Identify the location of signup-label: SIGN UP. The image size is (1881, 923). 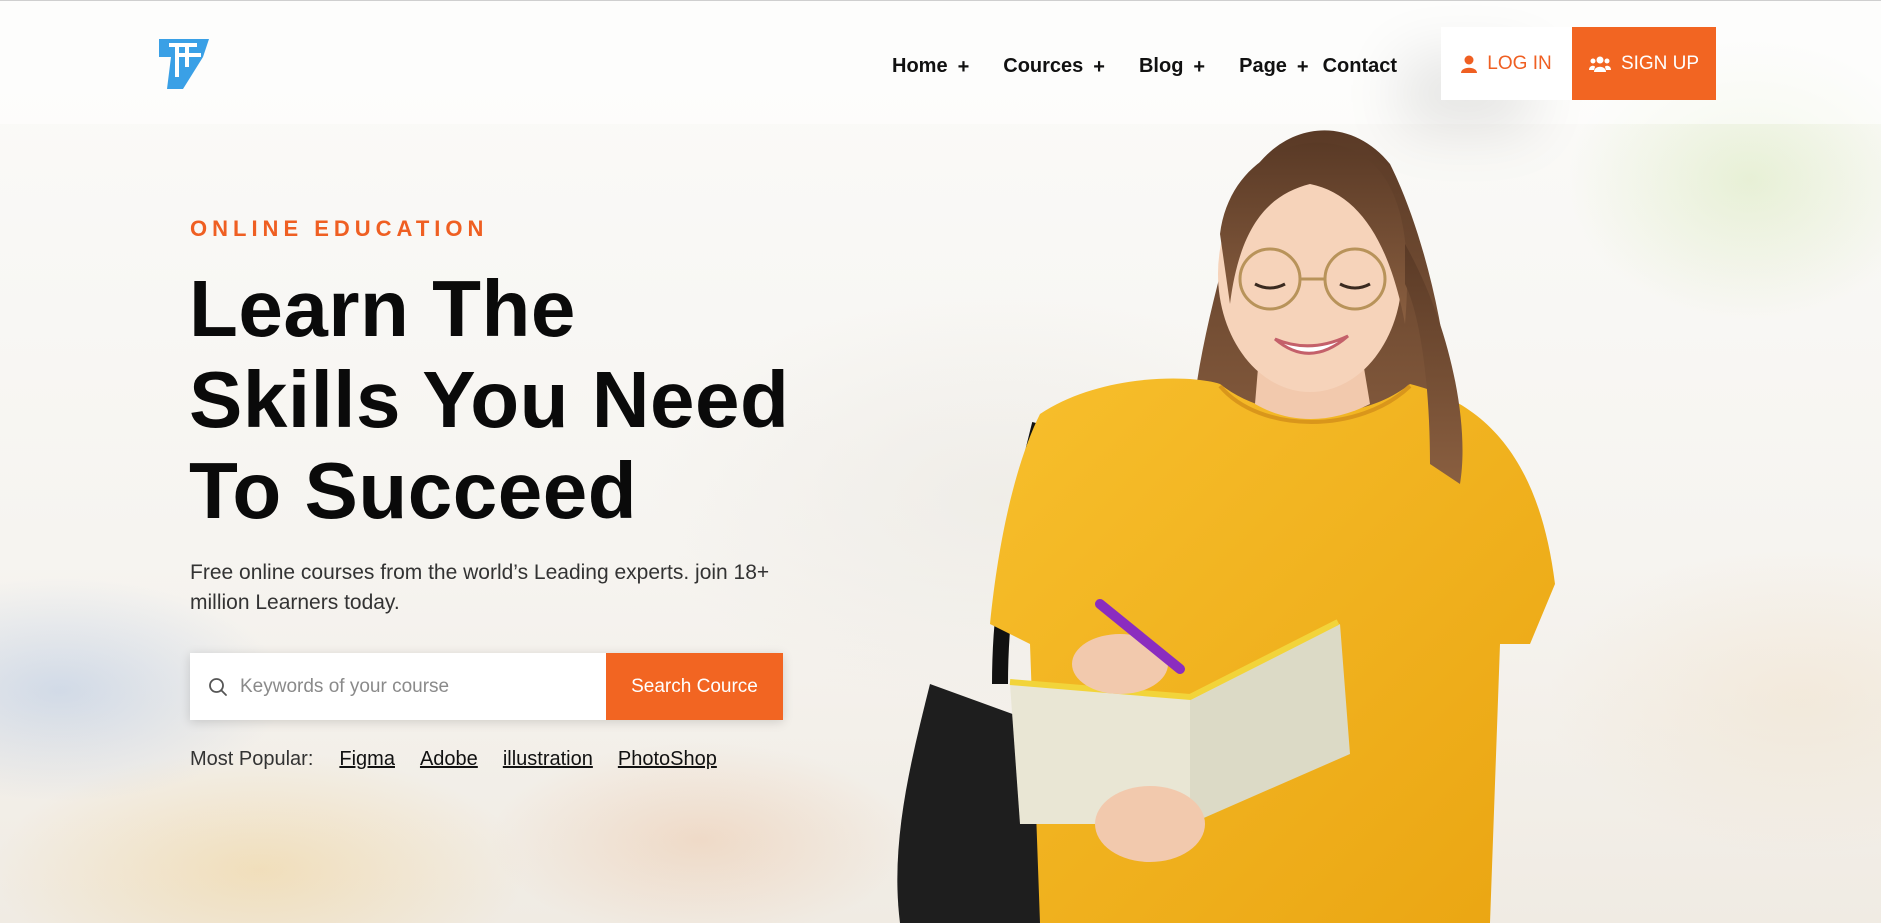
(1660, 63).